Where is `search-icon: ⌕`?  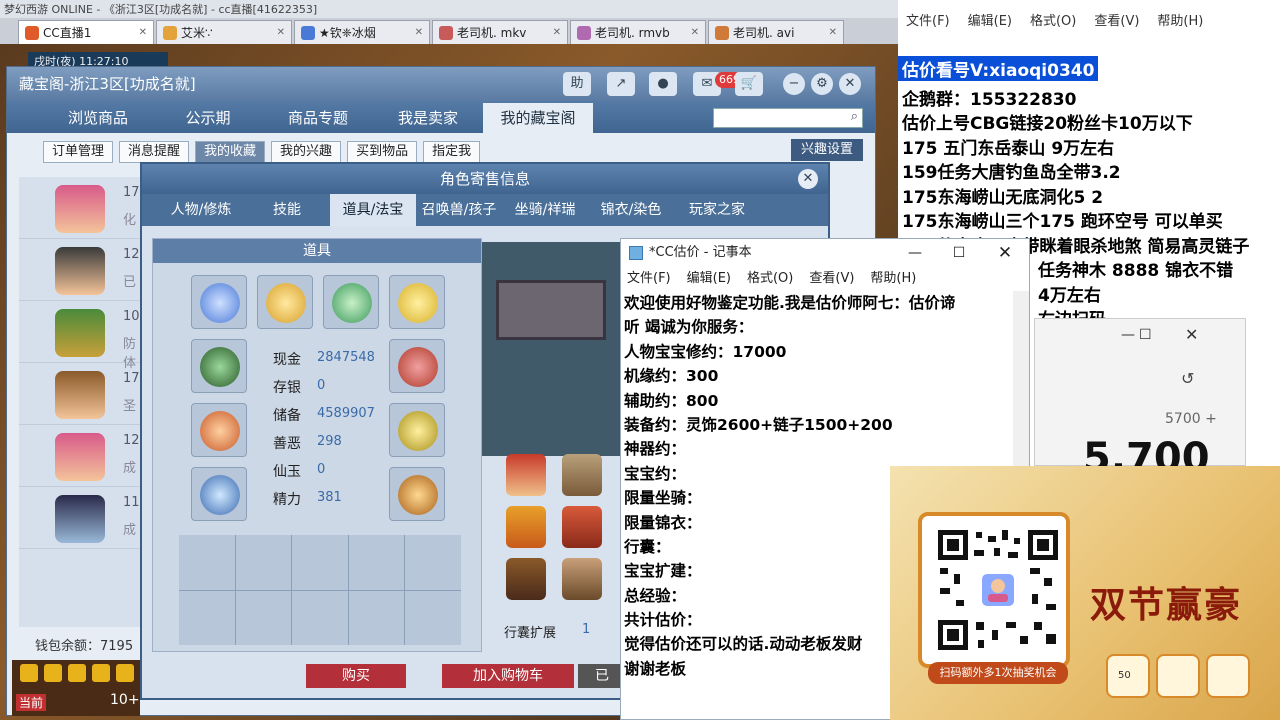
search-icon: ⌕ is located at coordinates (854, 116).